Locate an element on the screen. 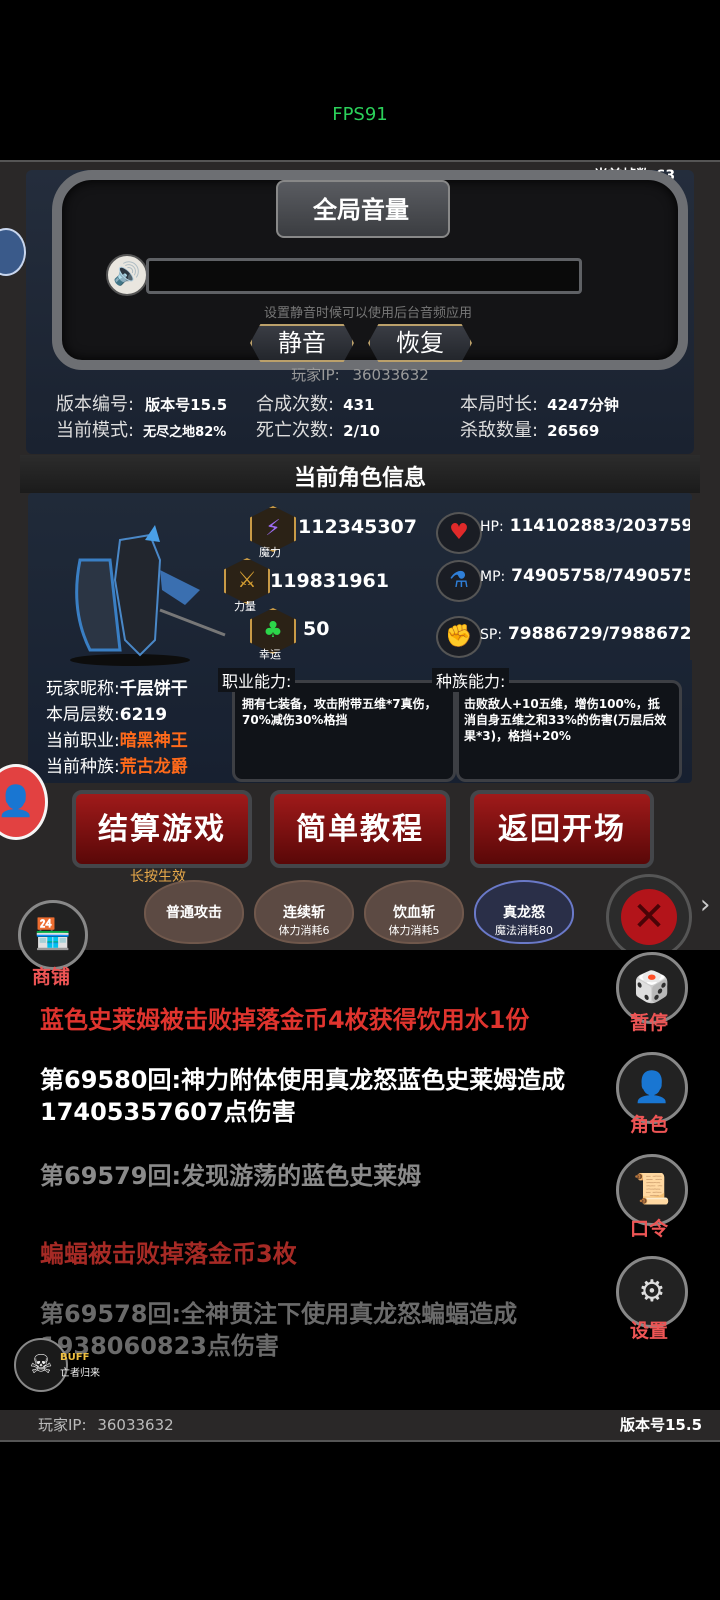 The height and width of the screenshot is (1600, 720). skill-cost: 体力消耗6 is located at coordinates (304, 930).